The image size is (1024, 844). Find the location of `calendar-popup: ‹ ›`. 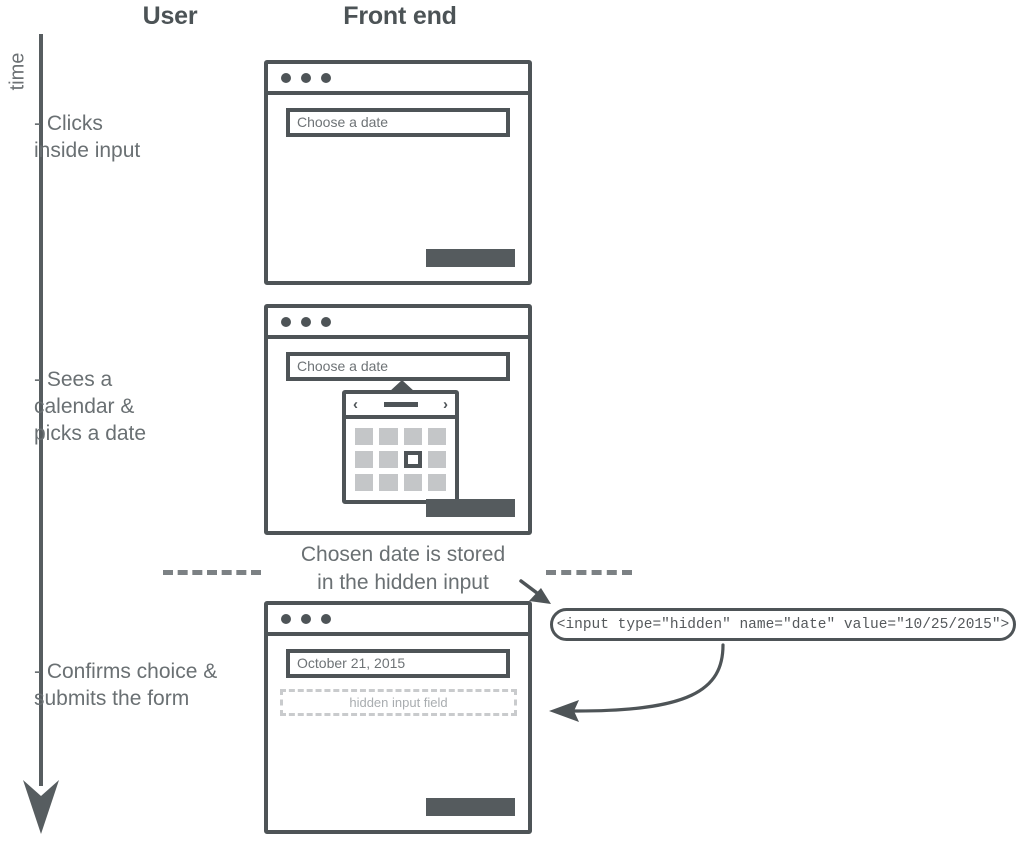

calendar-popup: ‹ › is located at coordinates (400, 447).